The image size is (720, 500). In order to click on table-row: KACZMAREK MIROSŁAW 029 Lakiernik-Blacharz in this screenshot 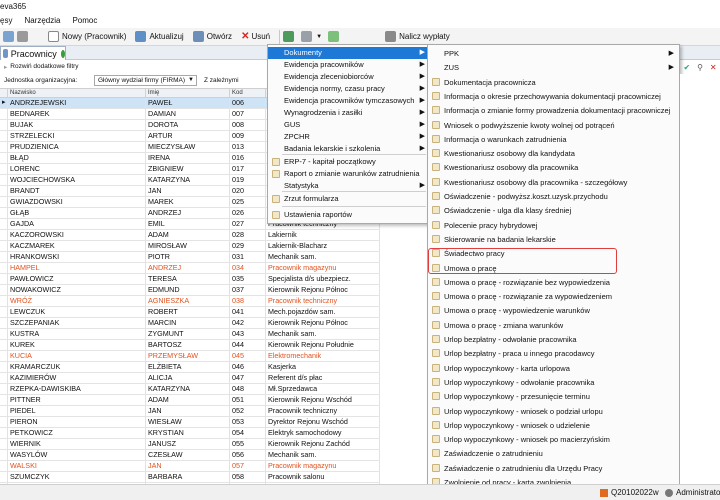, I will do `click(190, 246)`.